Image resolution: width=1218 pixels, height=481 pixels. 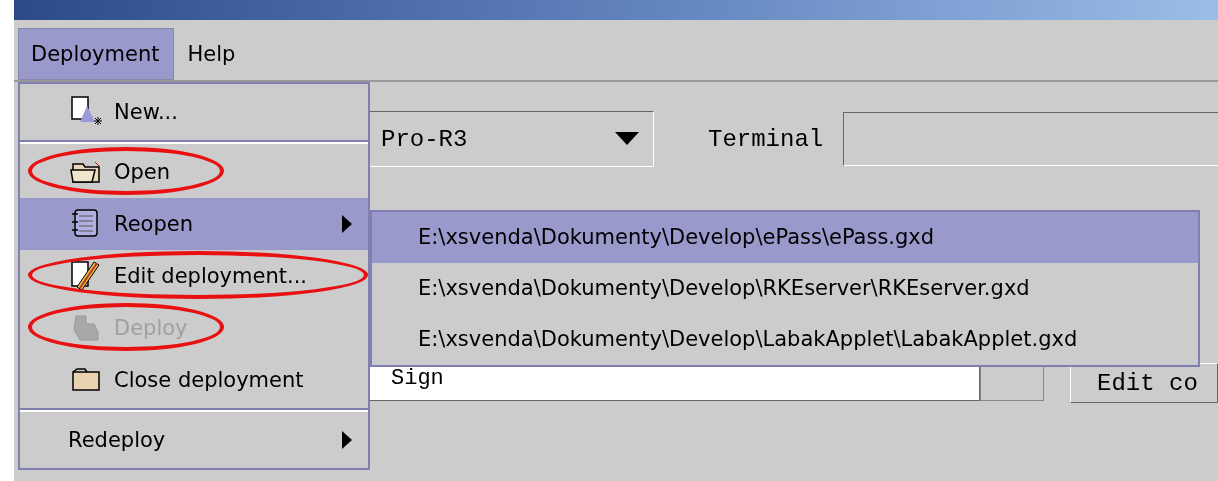 I want to click on pencil-document-icon, so click(x=86, y=276).